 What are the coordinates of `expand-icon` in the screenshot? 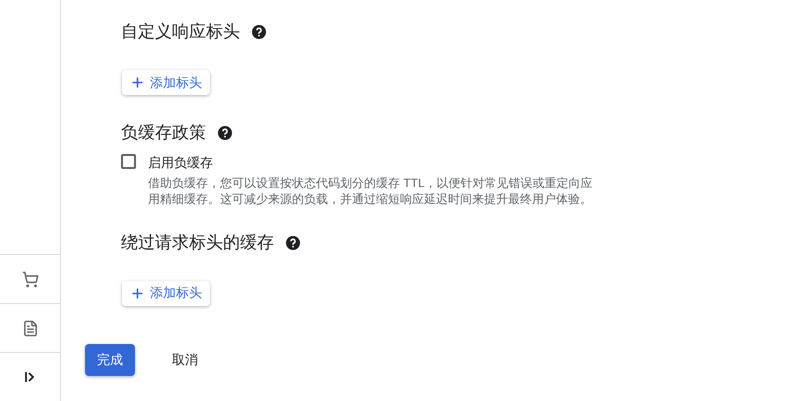 It's located at (30, 377).